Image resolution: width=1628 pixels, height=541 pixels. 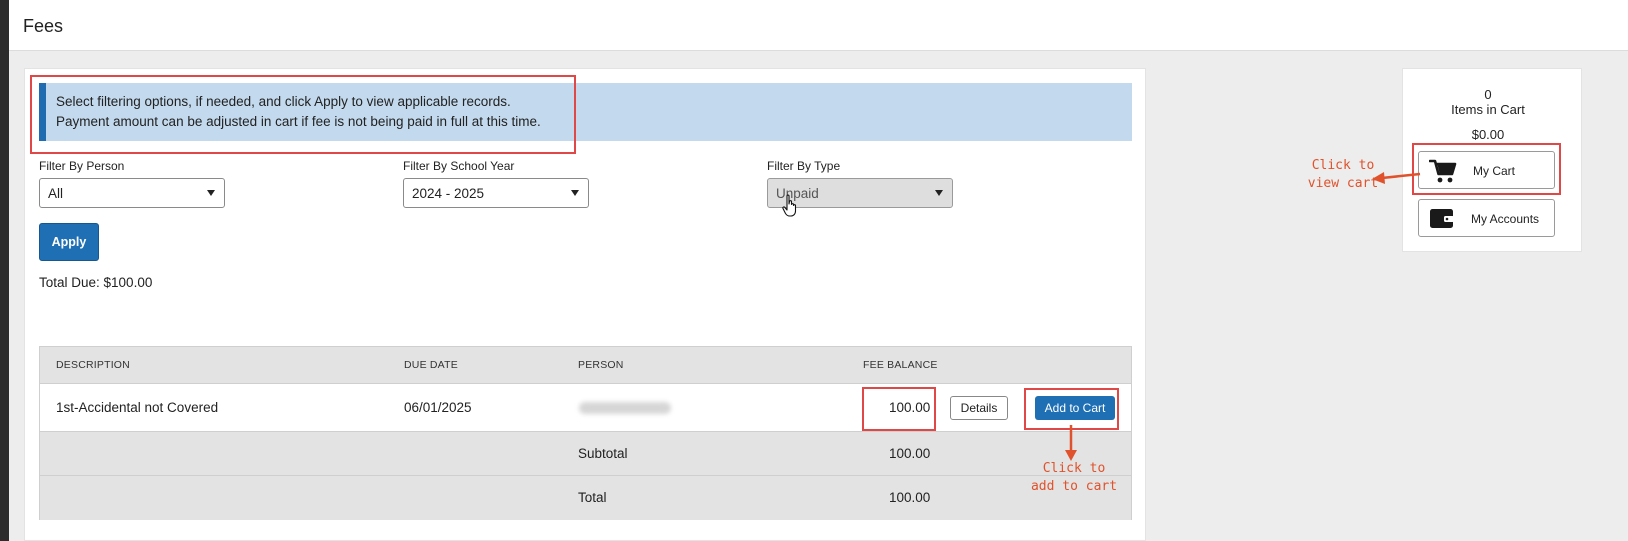 I want to click on view-cart-arrow, so click(x=1401, y=176).